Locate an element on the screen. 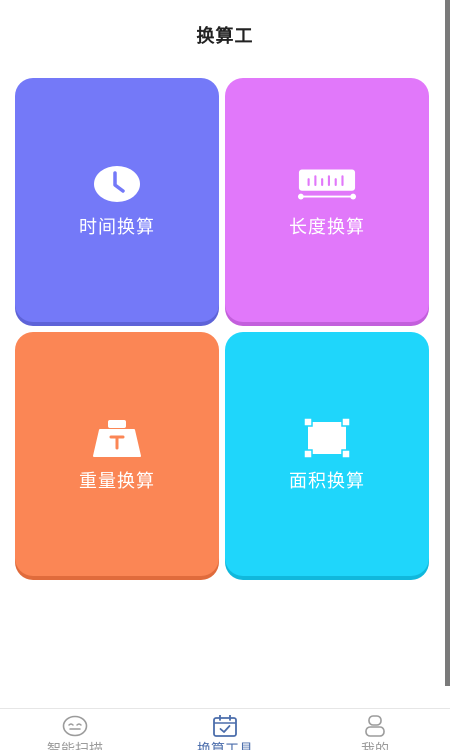 This screenshot has width=450, height=750. user-icon is located at coordinates (375, 726).